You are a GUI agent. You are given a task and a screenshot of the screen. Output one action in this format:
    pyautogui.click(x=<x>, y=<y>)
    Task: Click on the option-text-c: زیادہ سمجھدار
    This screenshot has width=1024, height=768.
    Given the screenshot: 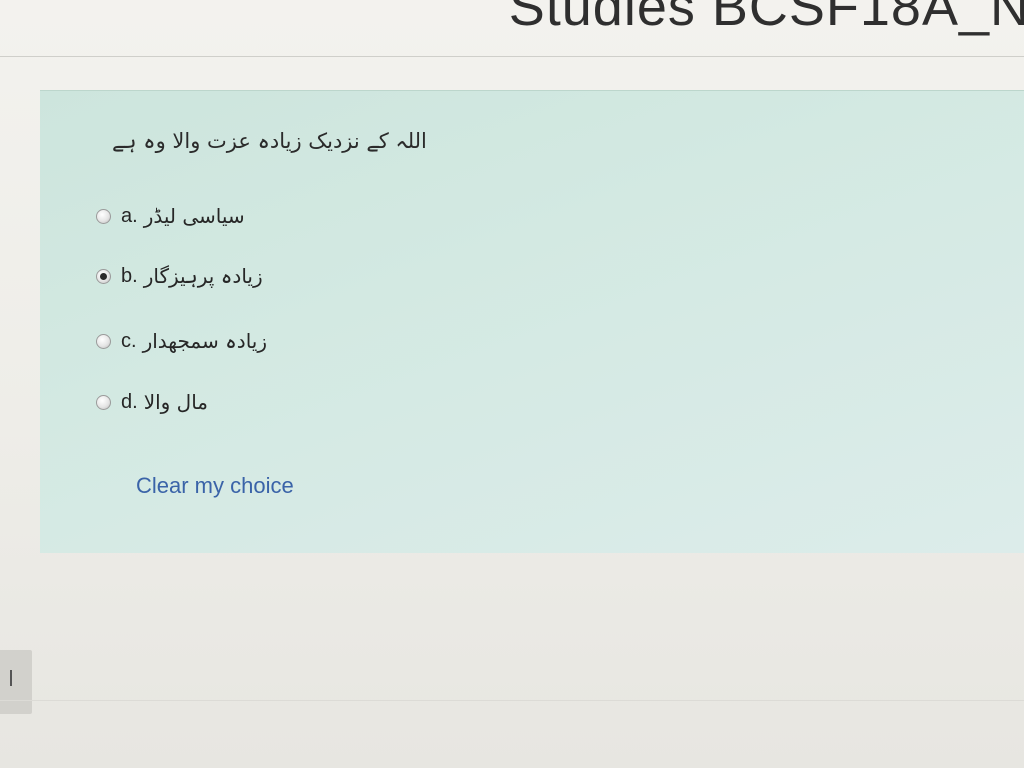 What is the action you would take?
    pyautogui.click(x=205, y=341)
    